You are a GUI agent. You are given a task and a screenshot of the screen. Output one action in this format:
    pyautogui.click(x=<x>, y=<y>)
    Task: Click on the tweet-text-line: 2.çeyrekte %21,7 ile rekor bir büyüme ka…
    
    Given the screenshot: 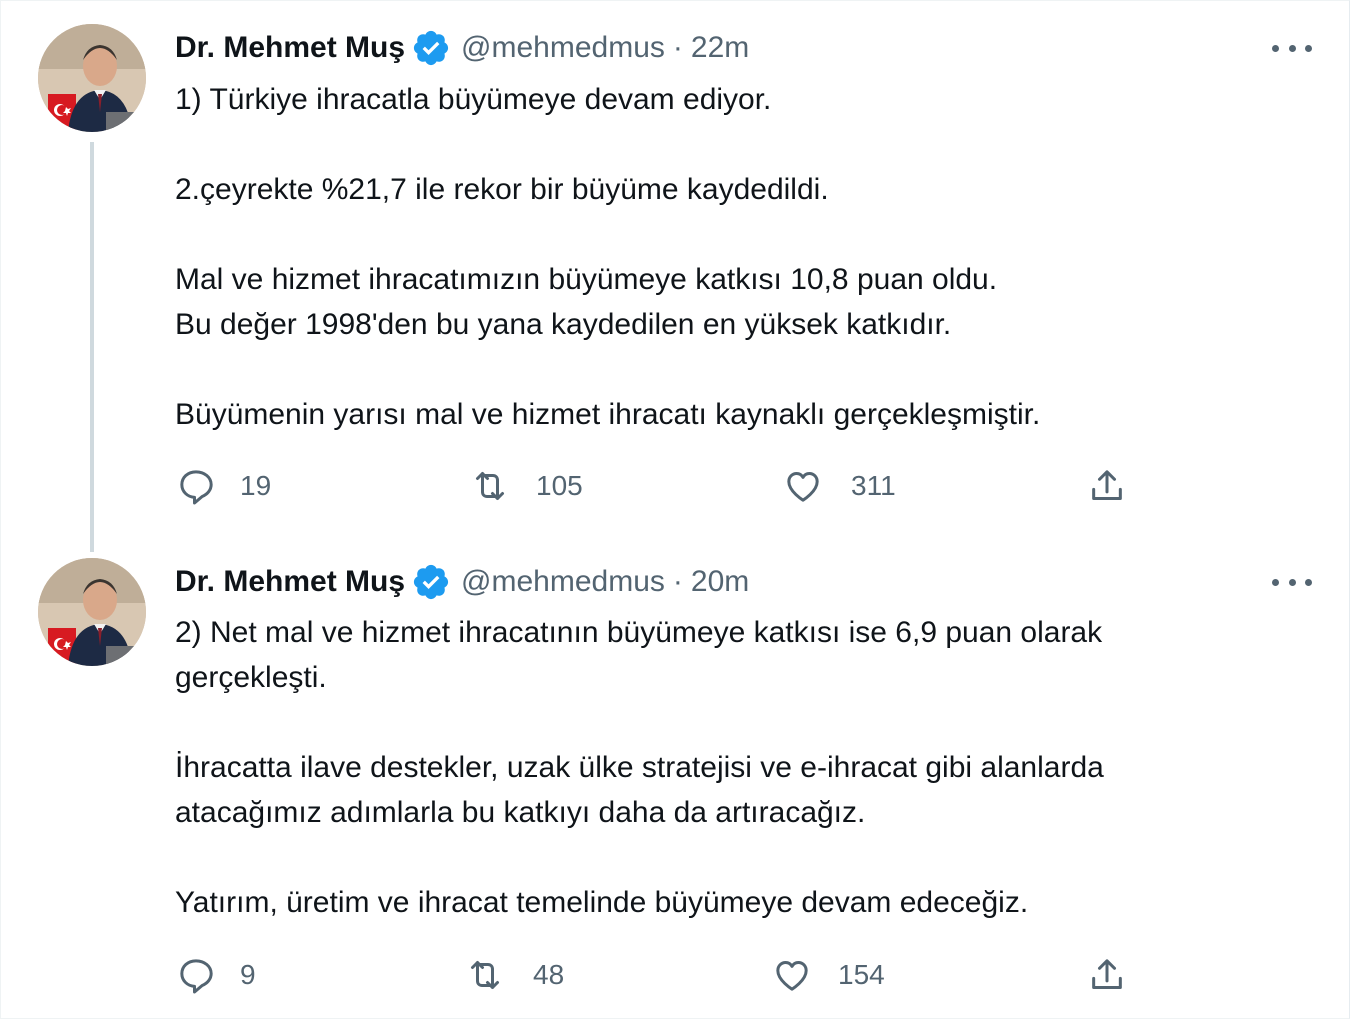 What is the action you would take?
    pyautogui.click(x=502, y=189)
    